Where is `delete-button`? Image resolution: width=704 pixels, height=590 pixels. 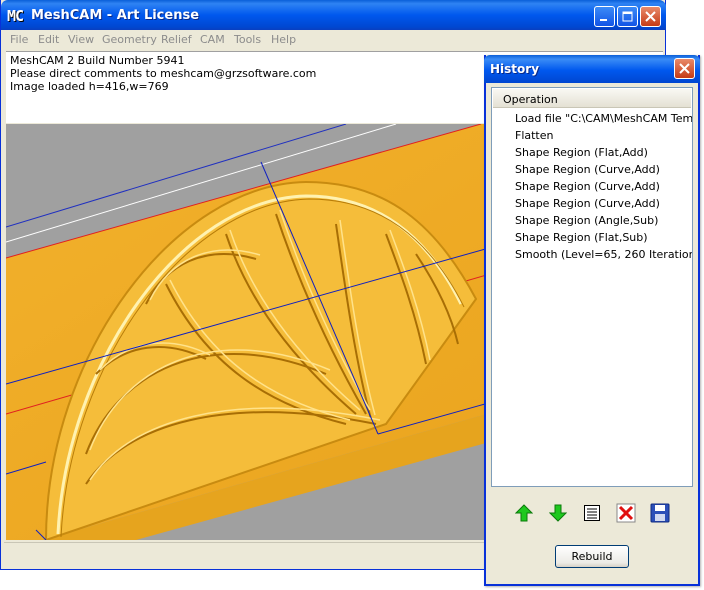
delete-button is located at coordinates (626, 513).